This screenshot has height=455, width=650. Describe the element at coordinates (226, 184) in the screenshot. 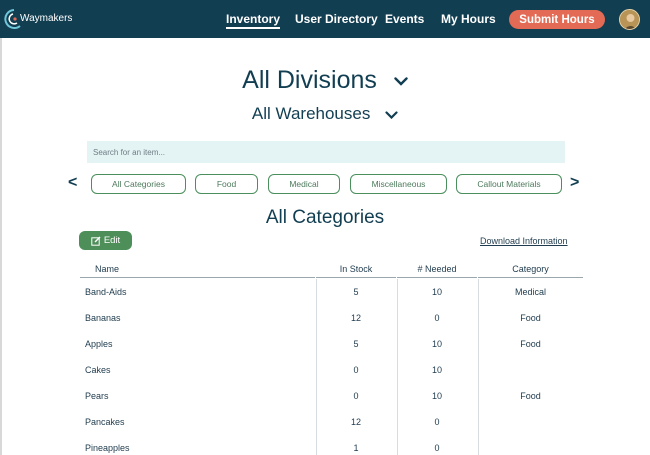

I see `category-chip-food: Food` at that location.